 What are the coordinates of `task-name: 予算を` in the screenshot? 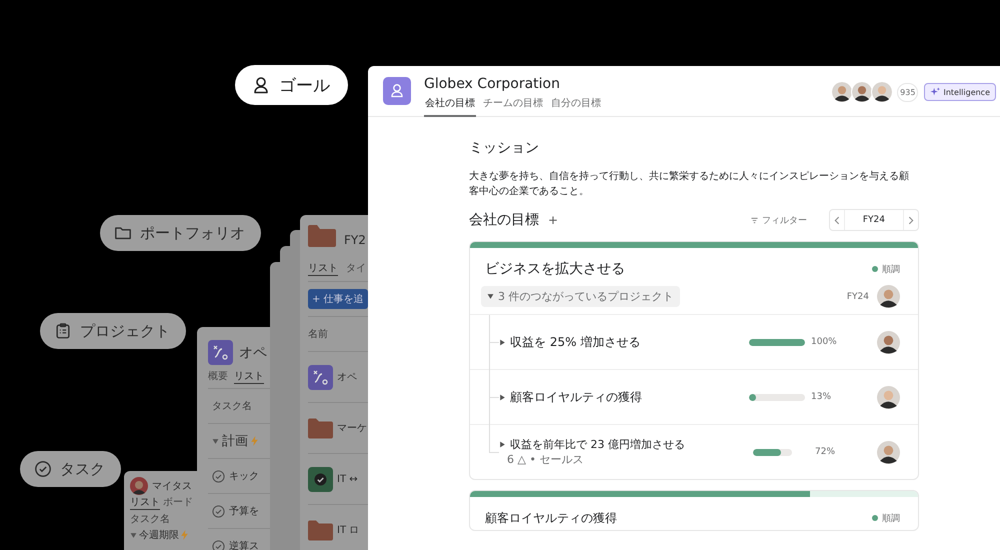 It's located at (244, 511).